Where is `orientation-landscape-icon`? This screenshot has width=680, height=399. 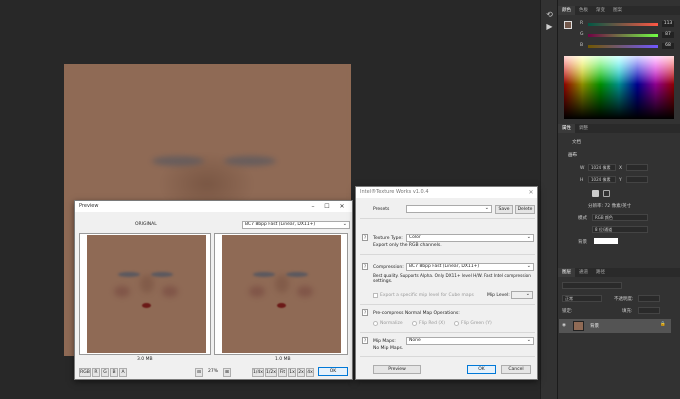
orientation-landscape-icon is located at coordinates (606, 193).